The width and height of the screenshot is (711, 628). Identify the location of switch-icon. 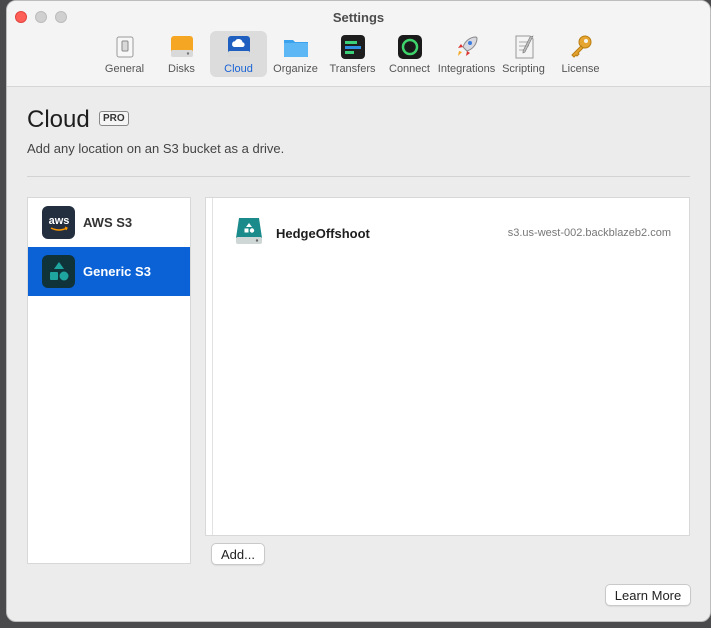
(125, 47).